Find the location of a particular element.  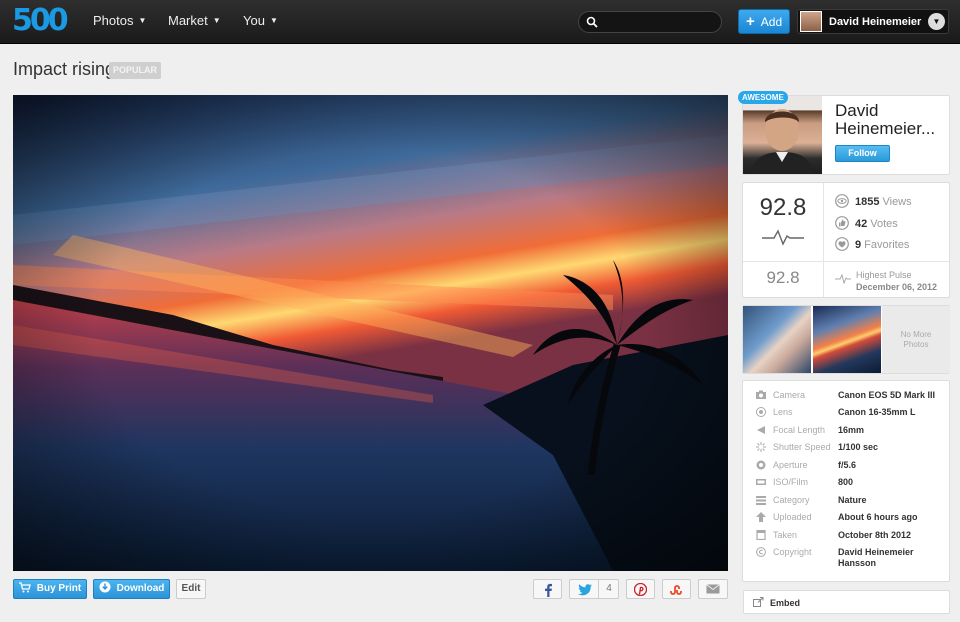

focal-length-icon is located at coordinates (761, 430).